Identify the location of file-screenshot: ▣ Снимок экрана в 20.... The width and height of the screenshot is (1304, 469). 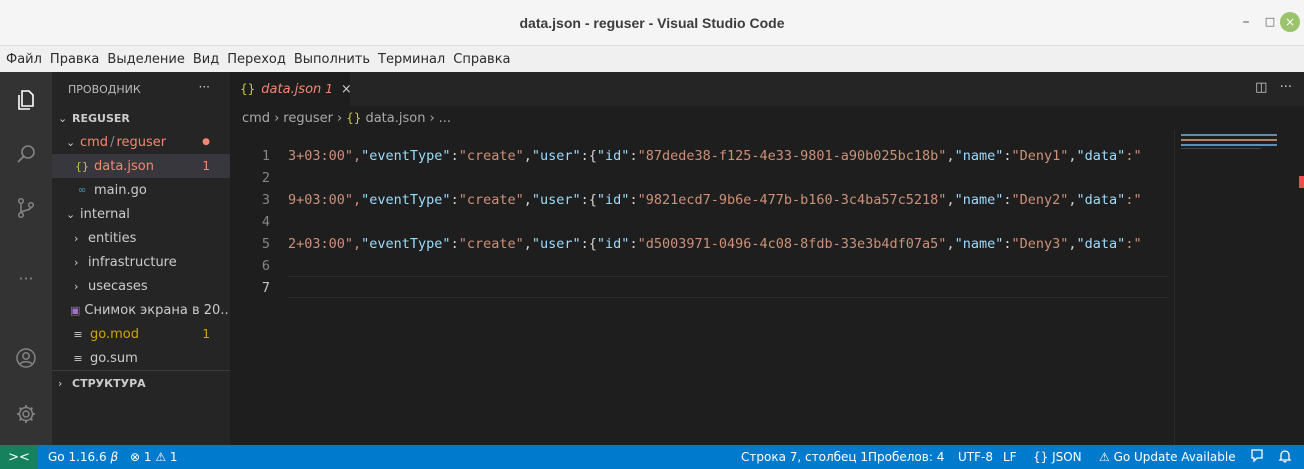
(141, 310).